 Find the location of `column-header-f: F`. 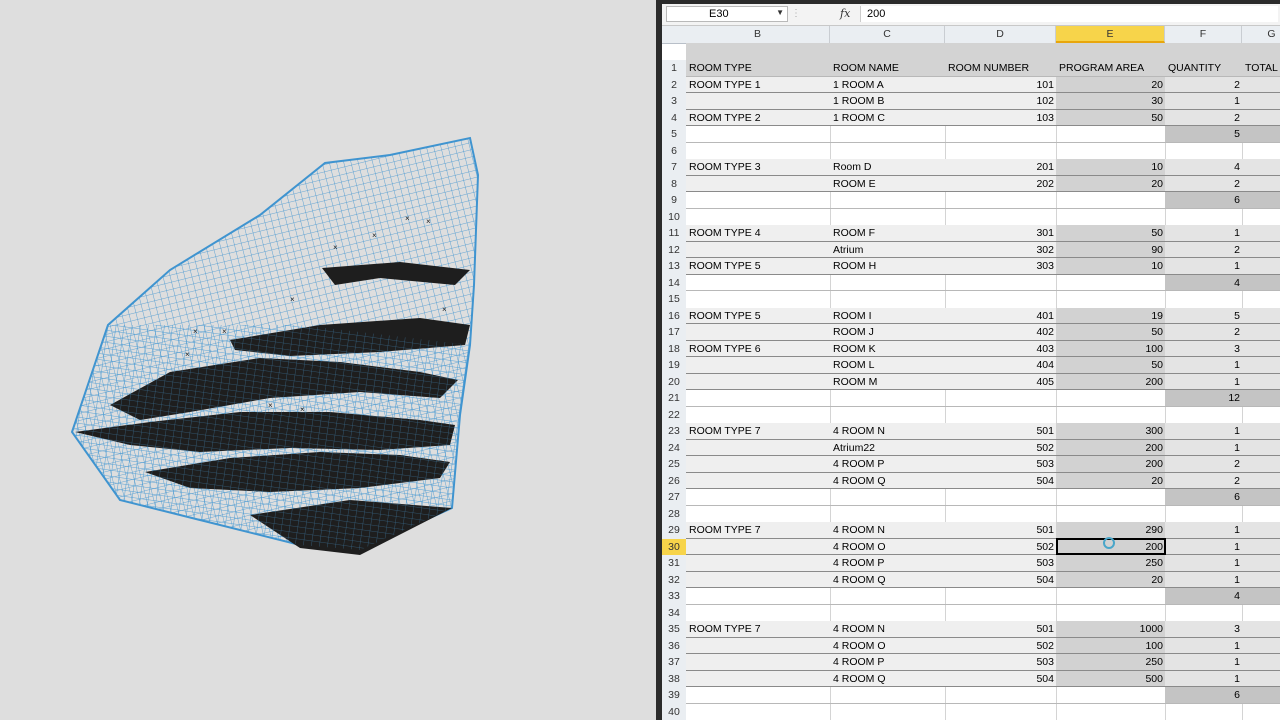

column-header-f: F is located at coordinates (1203, 34).